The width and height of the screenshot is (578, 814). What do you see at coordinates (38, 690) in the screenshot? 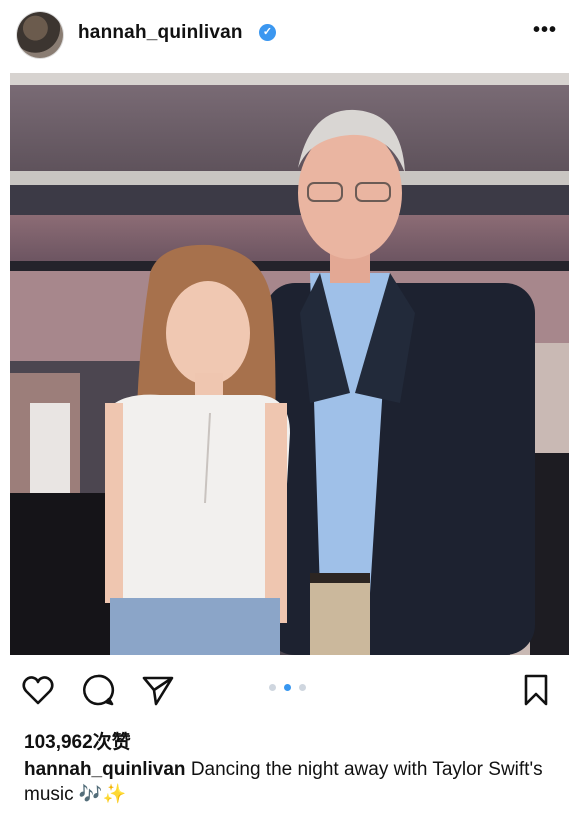
I see `heart-icon` at bounding box center [38, 690].